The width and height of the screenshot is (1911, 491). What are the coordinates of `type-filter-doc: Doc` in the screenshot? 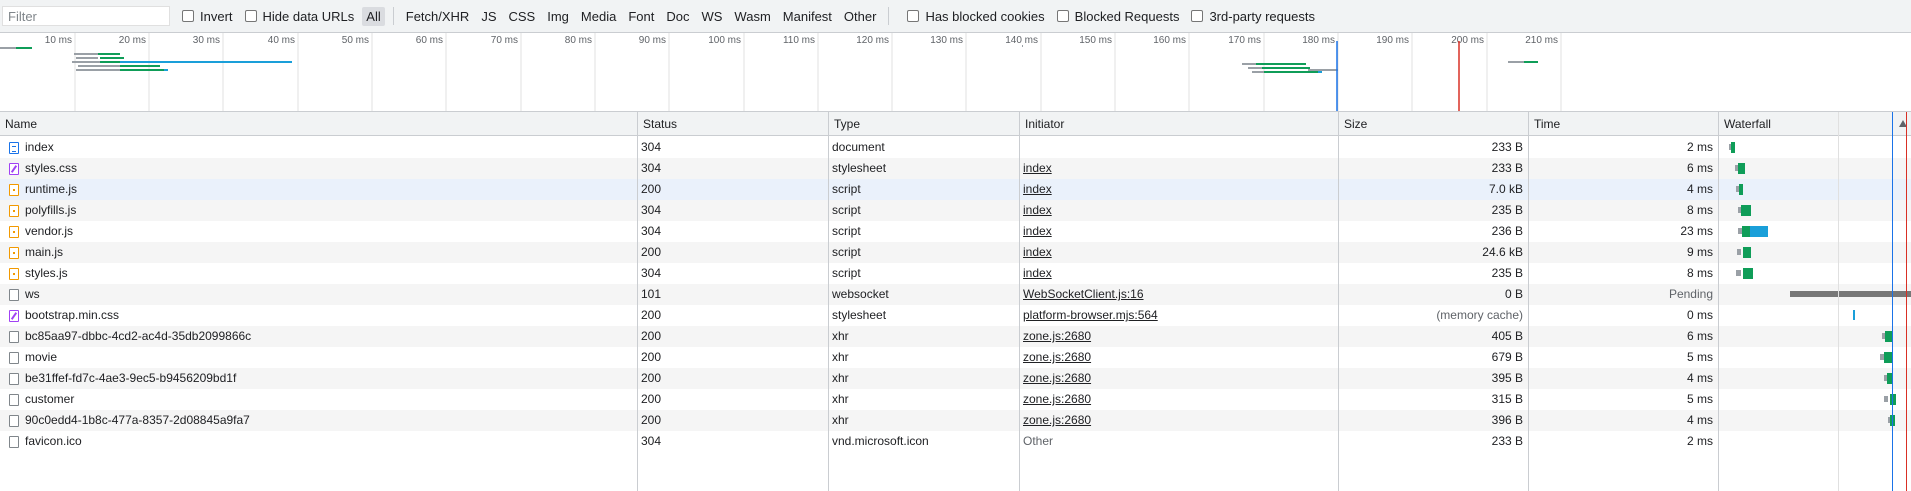 It's located at (677, 16).